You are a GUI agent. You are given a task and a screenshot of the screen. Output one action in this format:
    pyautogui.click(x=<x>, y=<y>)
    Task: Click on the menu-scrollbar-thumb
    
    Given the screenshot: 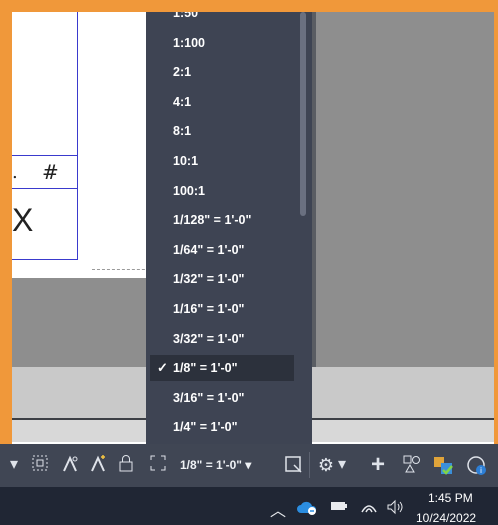 What is the action you would take?
    pyautogui.click(x=303, y=114)
    